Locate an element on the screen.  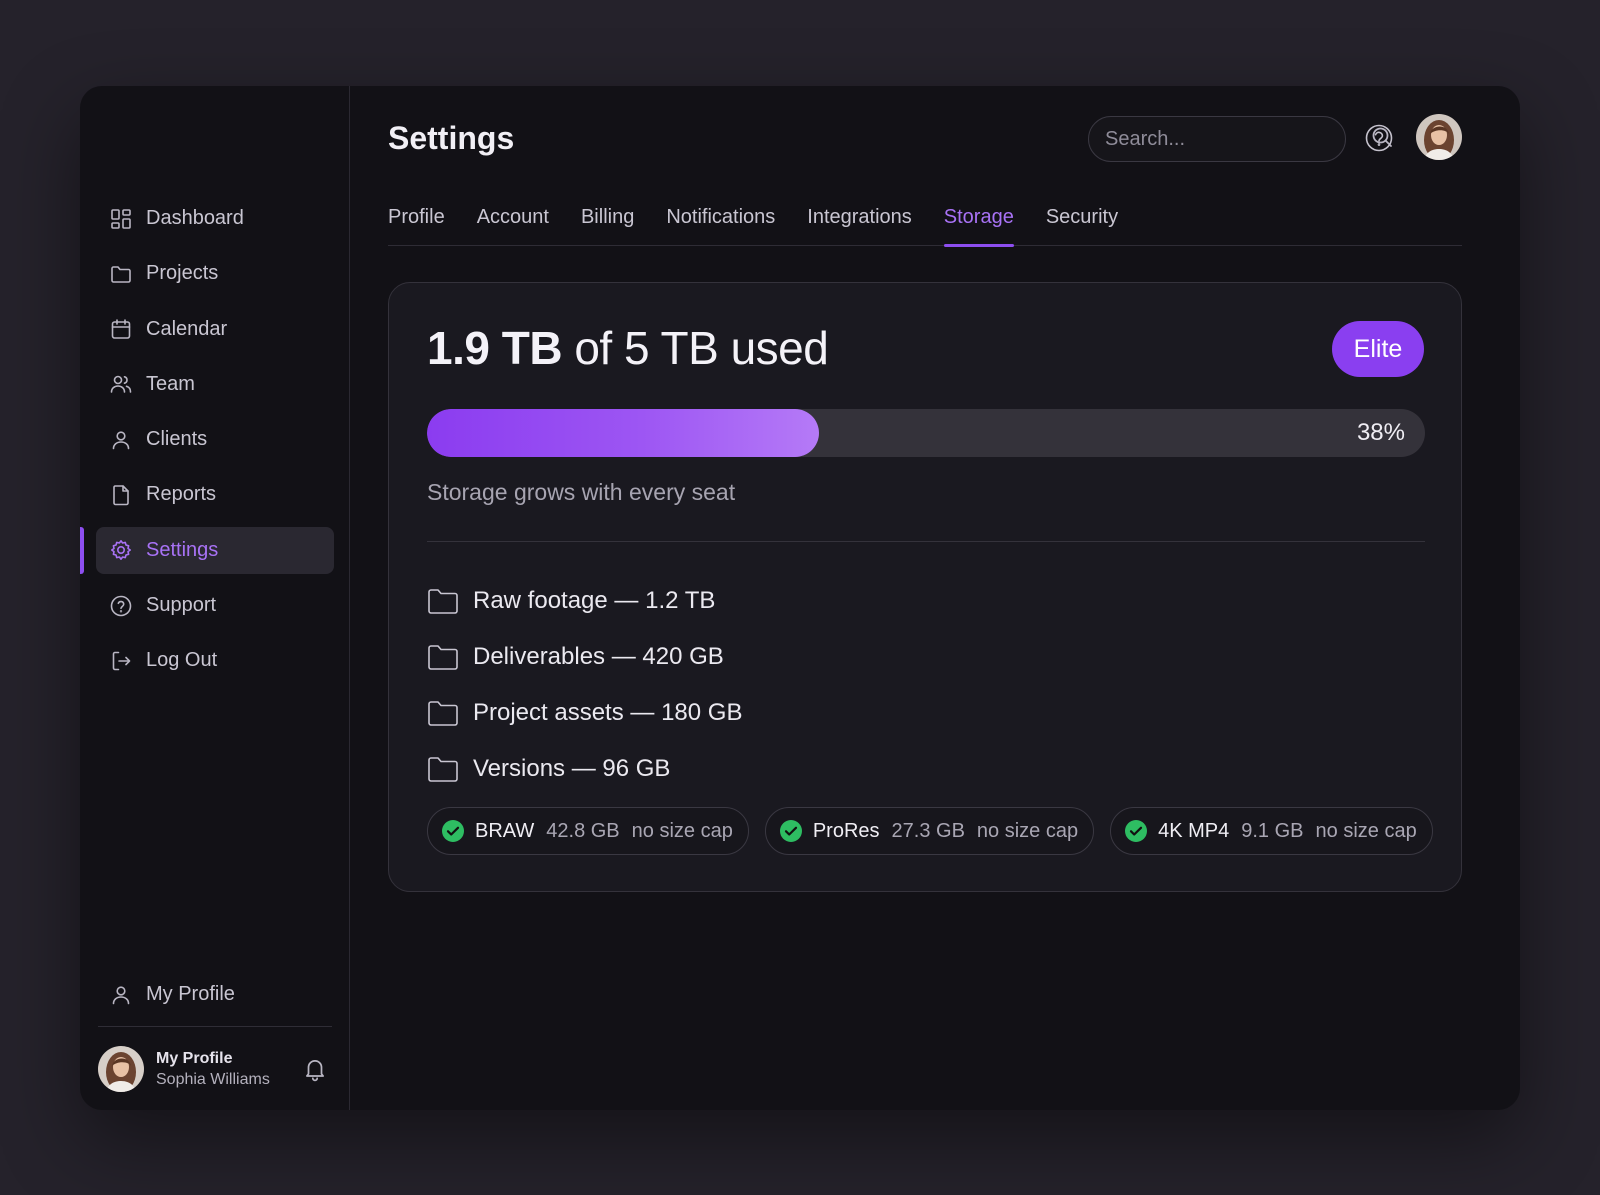
user-card-name: Sophia Williams is located at coordinates (213, 1079).